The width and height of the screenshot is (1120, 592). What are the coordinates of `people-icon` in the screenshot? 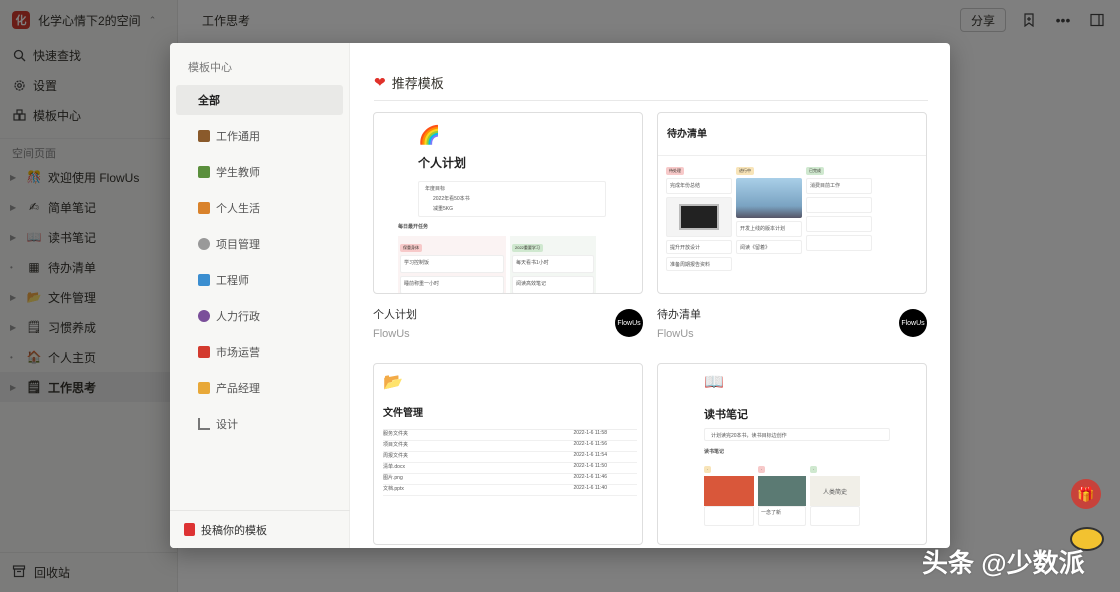 It's located at (204, 316).